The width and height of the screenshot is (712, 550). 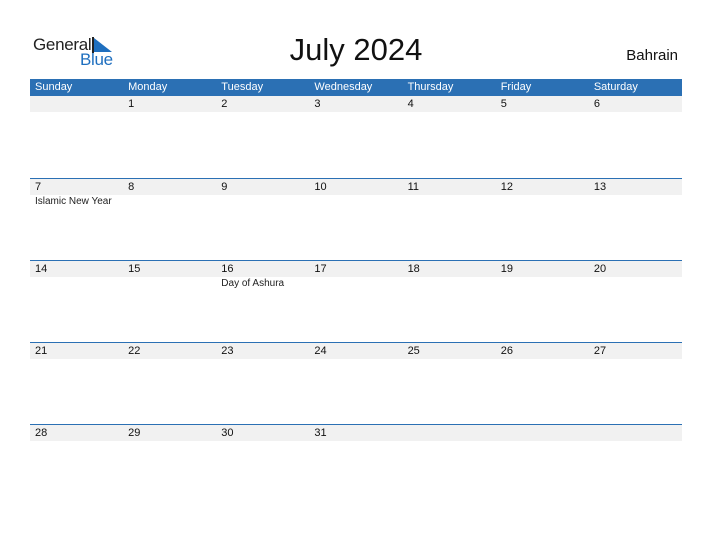 I want to click on weekday-saturday: Saturday, so click(x=615, y=87).